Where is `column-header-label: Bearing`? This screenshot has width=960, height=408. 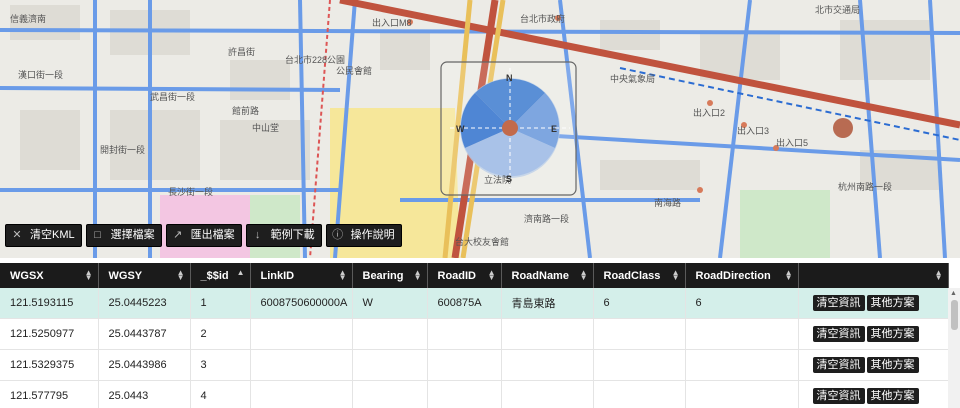
column-header-label: Bearing is located at coordinates (383, 275).